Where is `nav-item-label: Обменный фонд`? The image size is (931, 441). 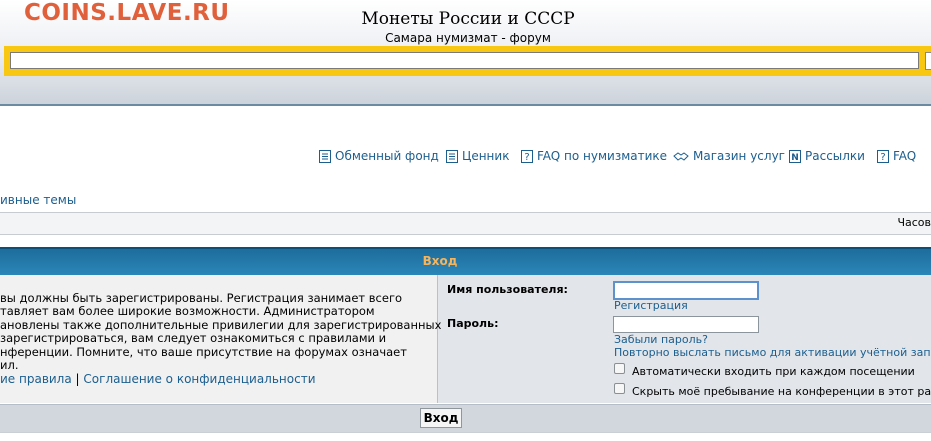
nav-item-label: Обменный фонд is located at coordinates (387, 156).